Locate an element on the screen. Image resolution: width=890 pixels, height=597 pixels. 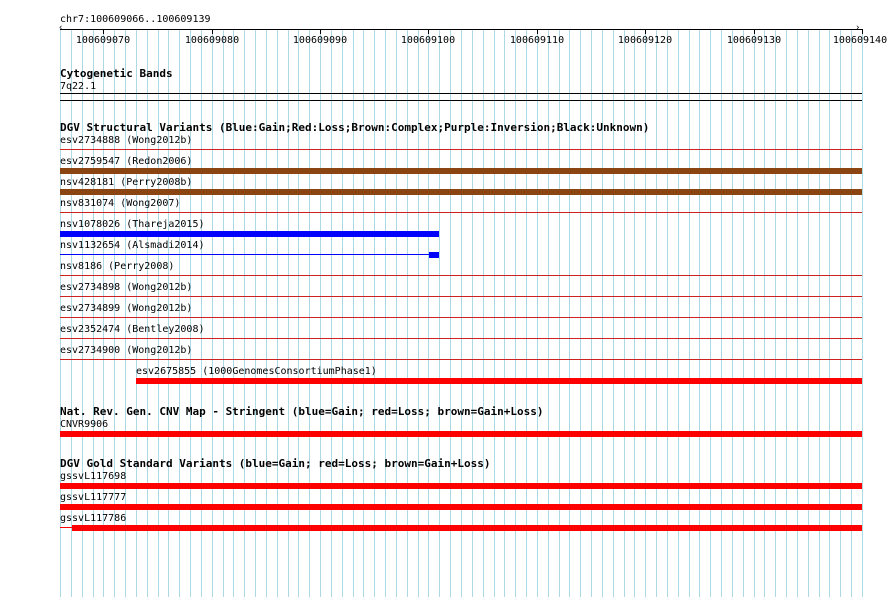
cytoband-label: 7q22.1 is located at coordinates (78, 86).